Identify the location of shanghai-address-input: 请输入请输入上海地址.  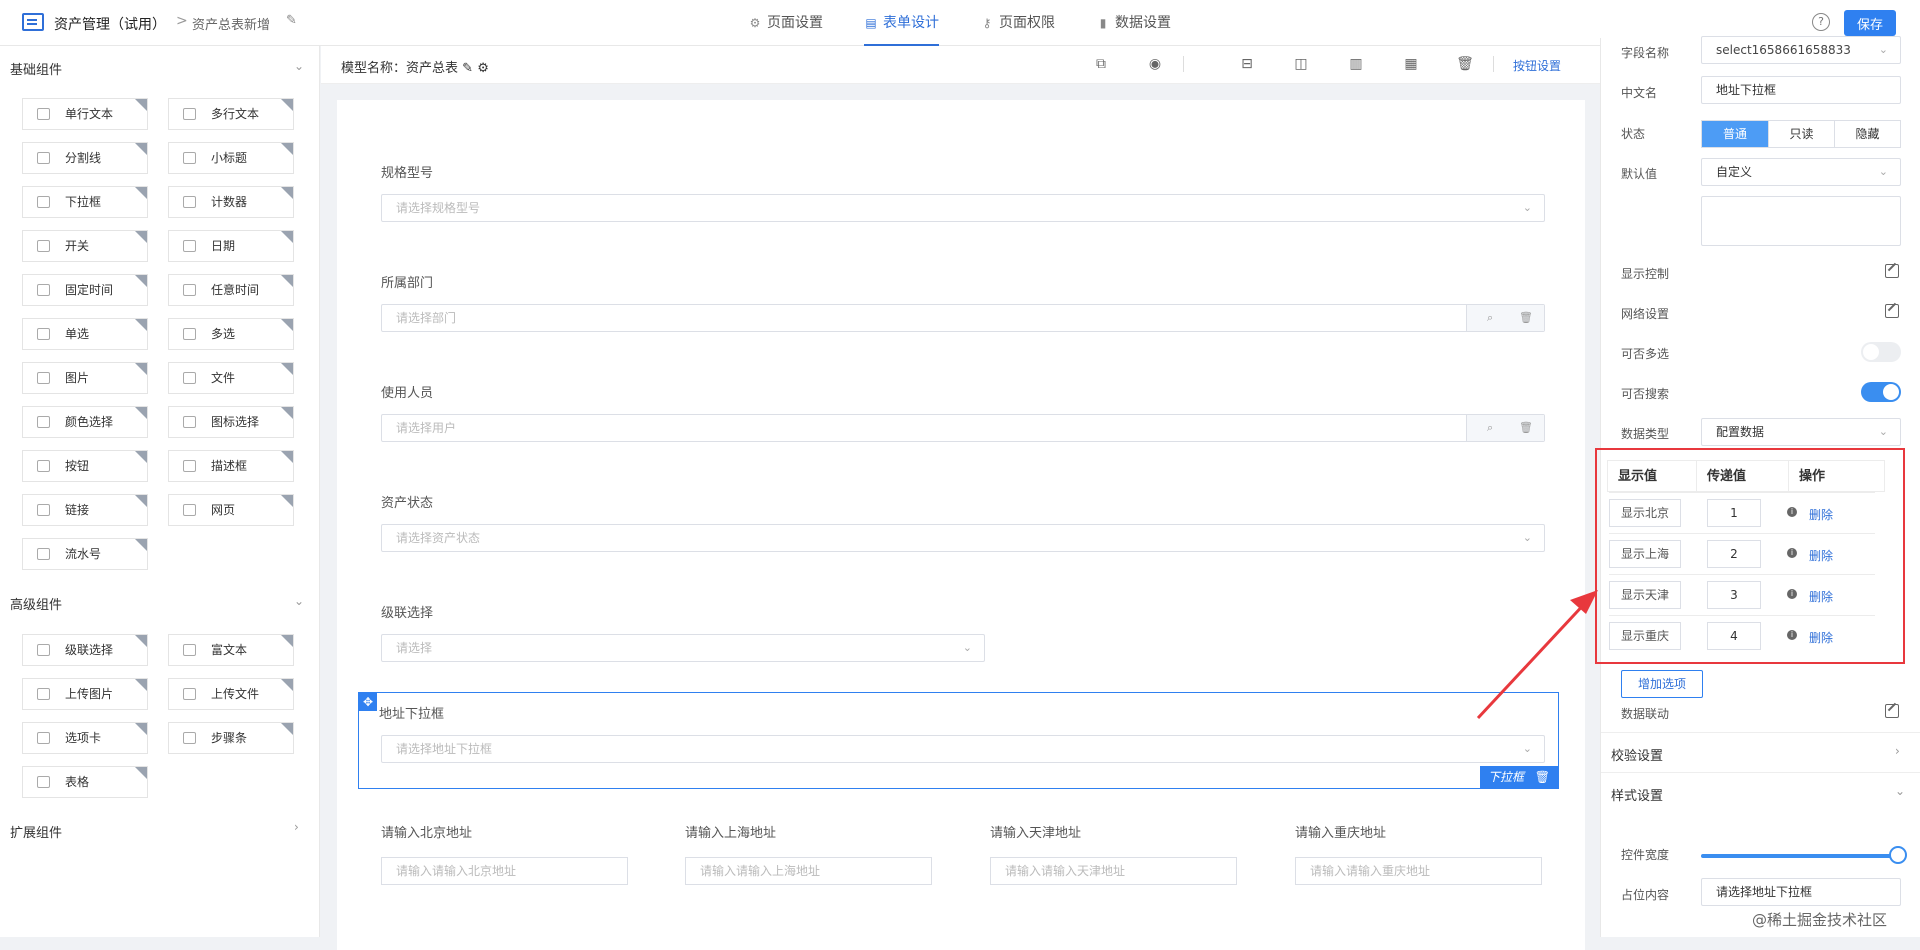
(808, 871).